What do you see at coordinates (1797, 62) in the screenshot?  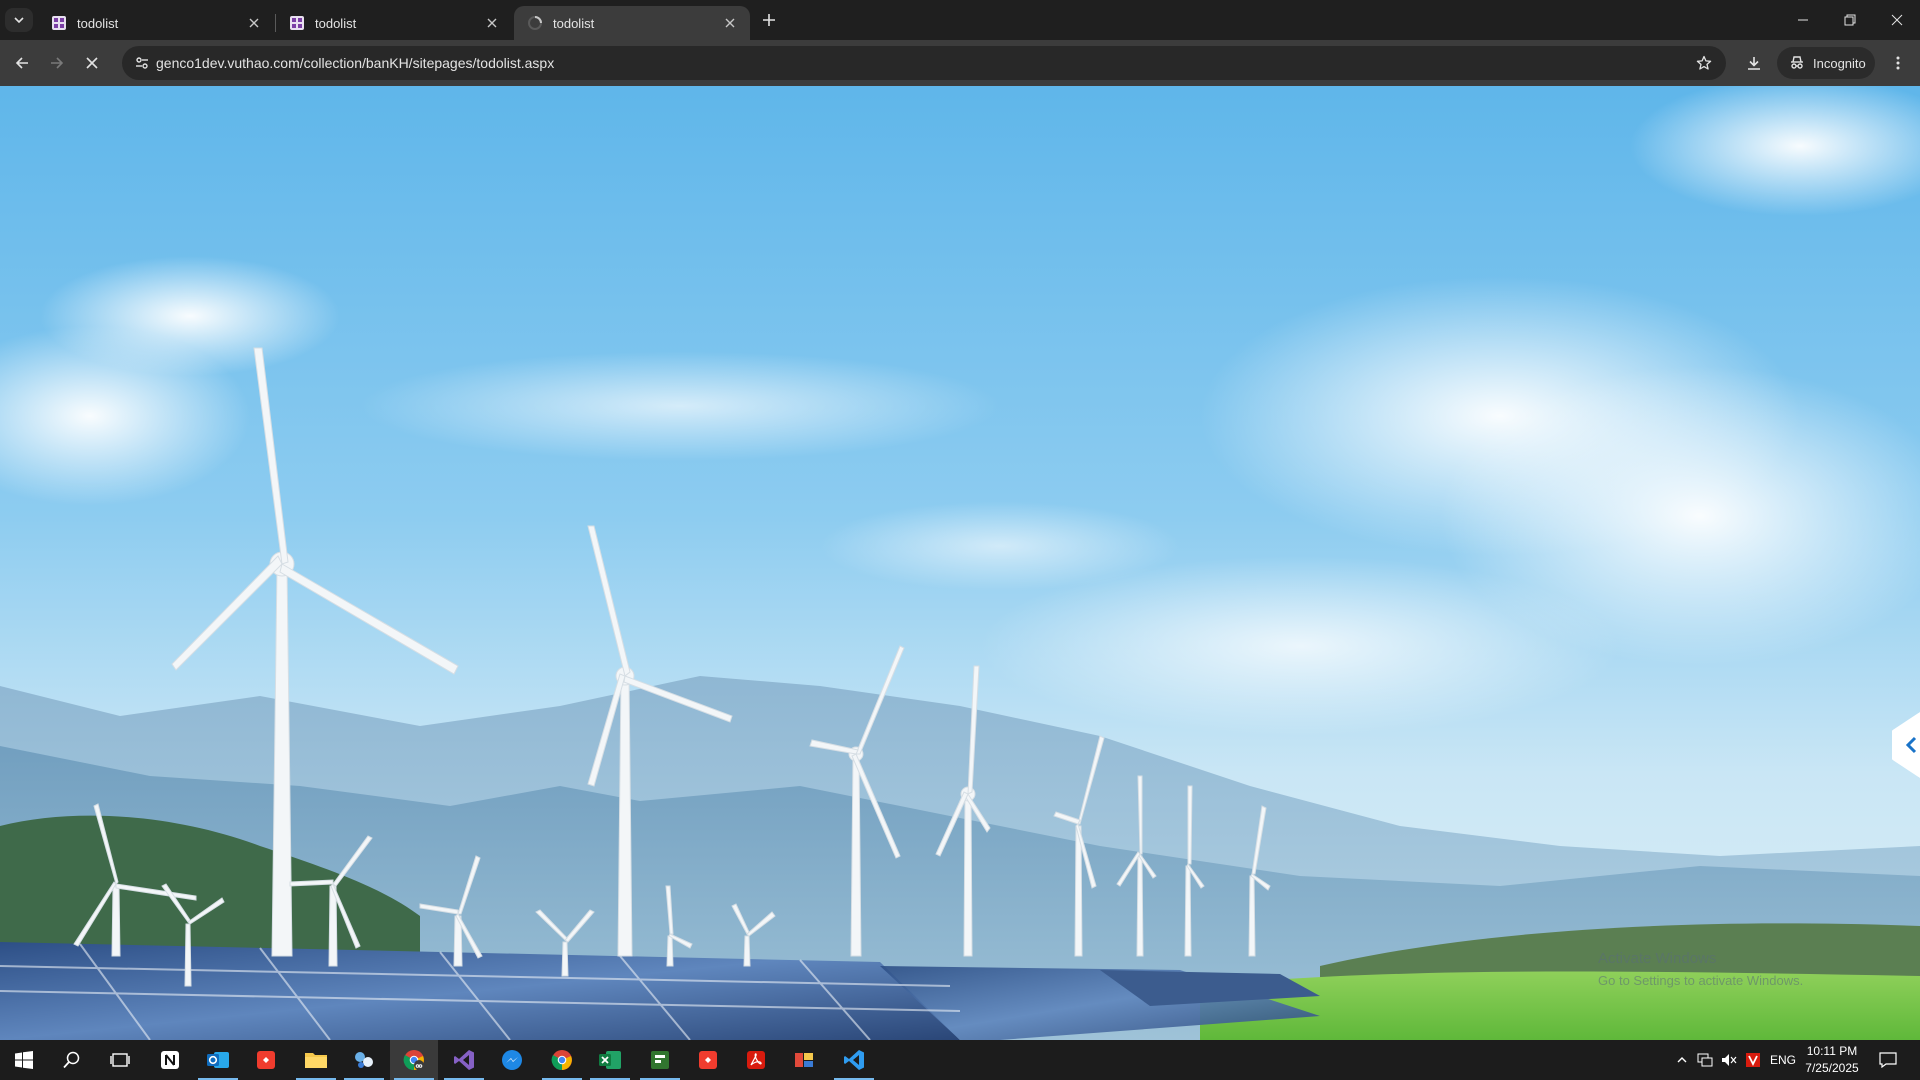 I see `incognito-icon` at bounding box center [1797, 62].